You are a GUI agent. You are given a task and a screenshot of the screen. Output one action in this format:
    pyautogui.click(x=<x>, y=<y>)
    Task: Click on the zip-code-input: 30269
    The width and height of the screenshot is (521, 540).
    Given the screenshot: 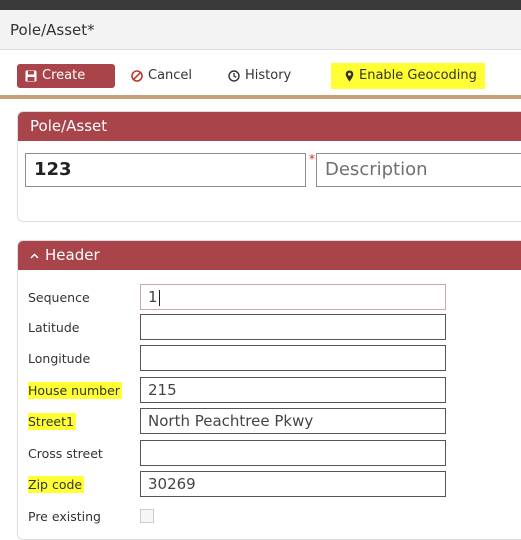 What is the action you would take?
    pyautogui.click(x=293, y=484)
    